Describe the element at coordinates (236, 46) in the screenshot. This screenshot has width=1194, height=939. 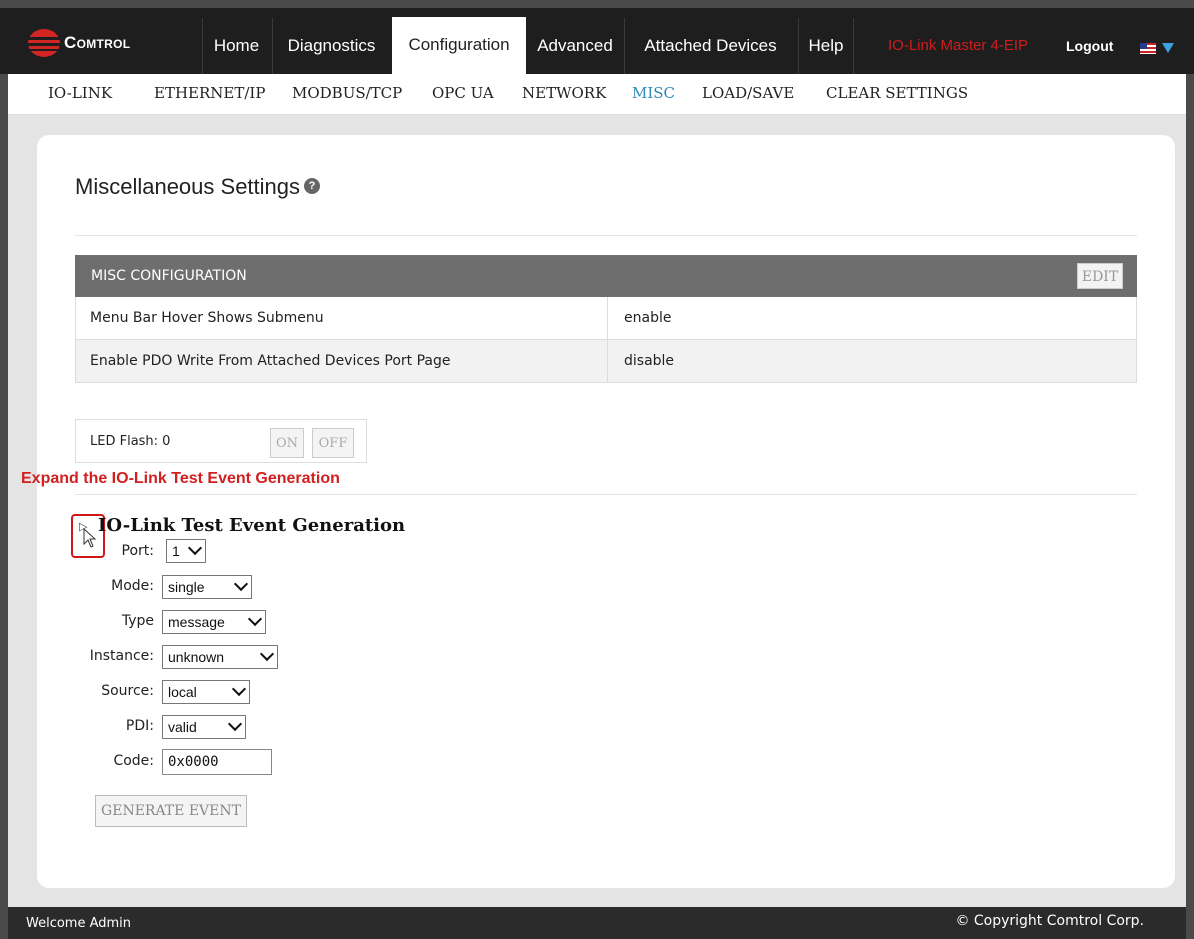
I see `nav-home: Home` at that location.